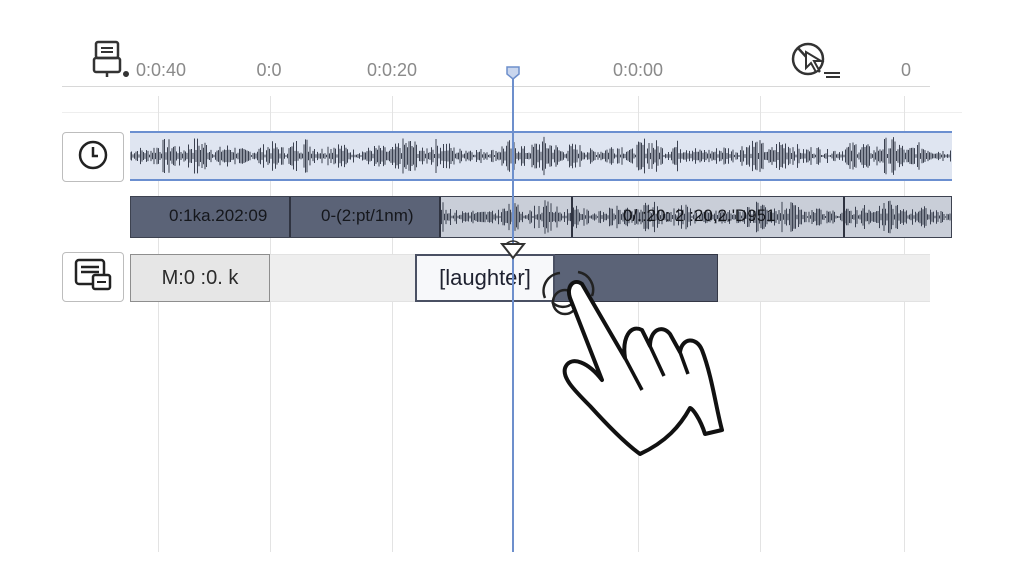 The height and width of the screenshot is (576, 1024). I want to click on clock-icon, so click(93, 157).